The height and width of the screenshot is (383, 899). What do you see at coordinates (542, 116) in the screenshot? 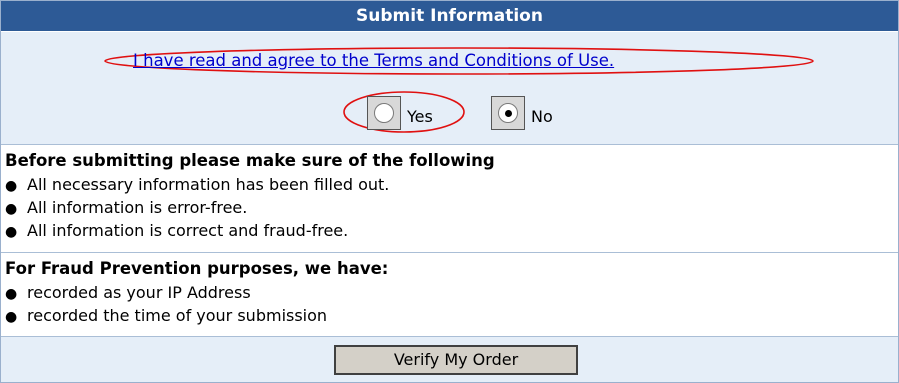
I see `no-radio-label: No` at bounding box center [542, 116].